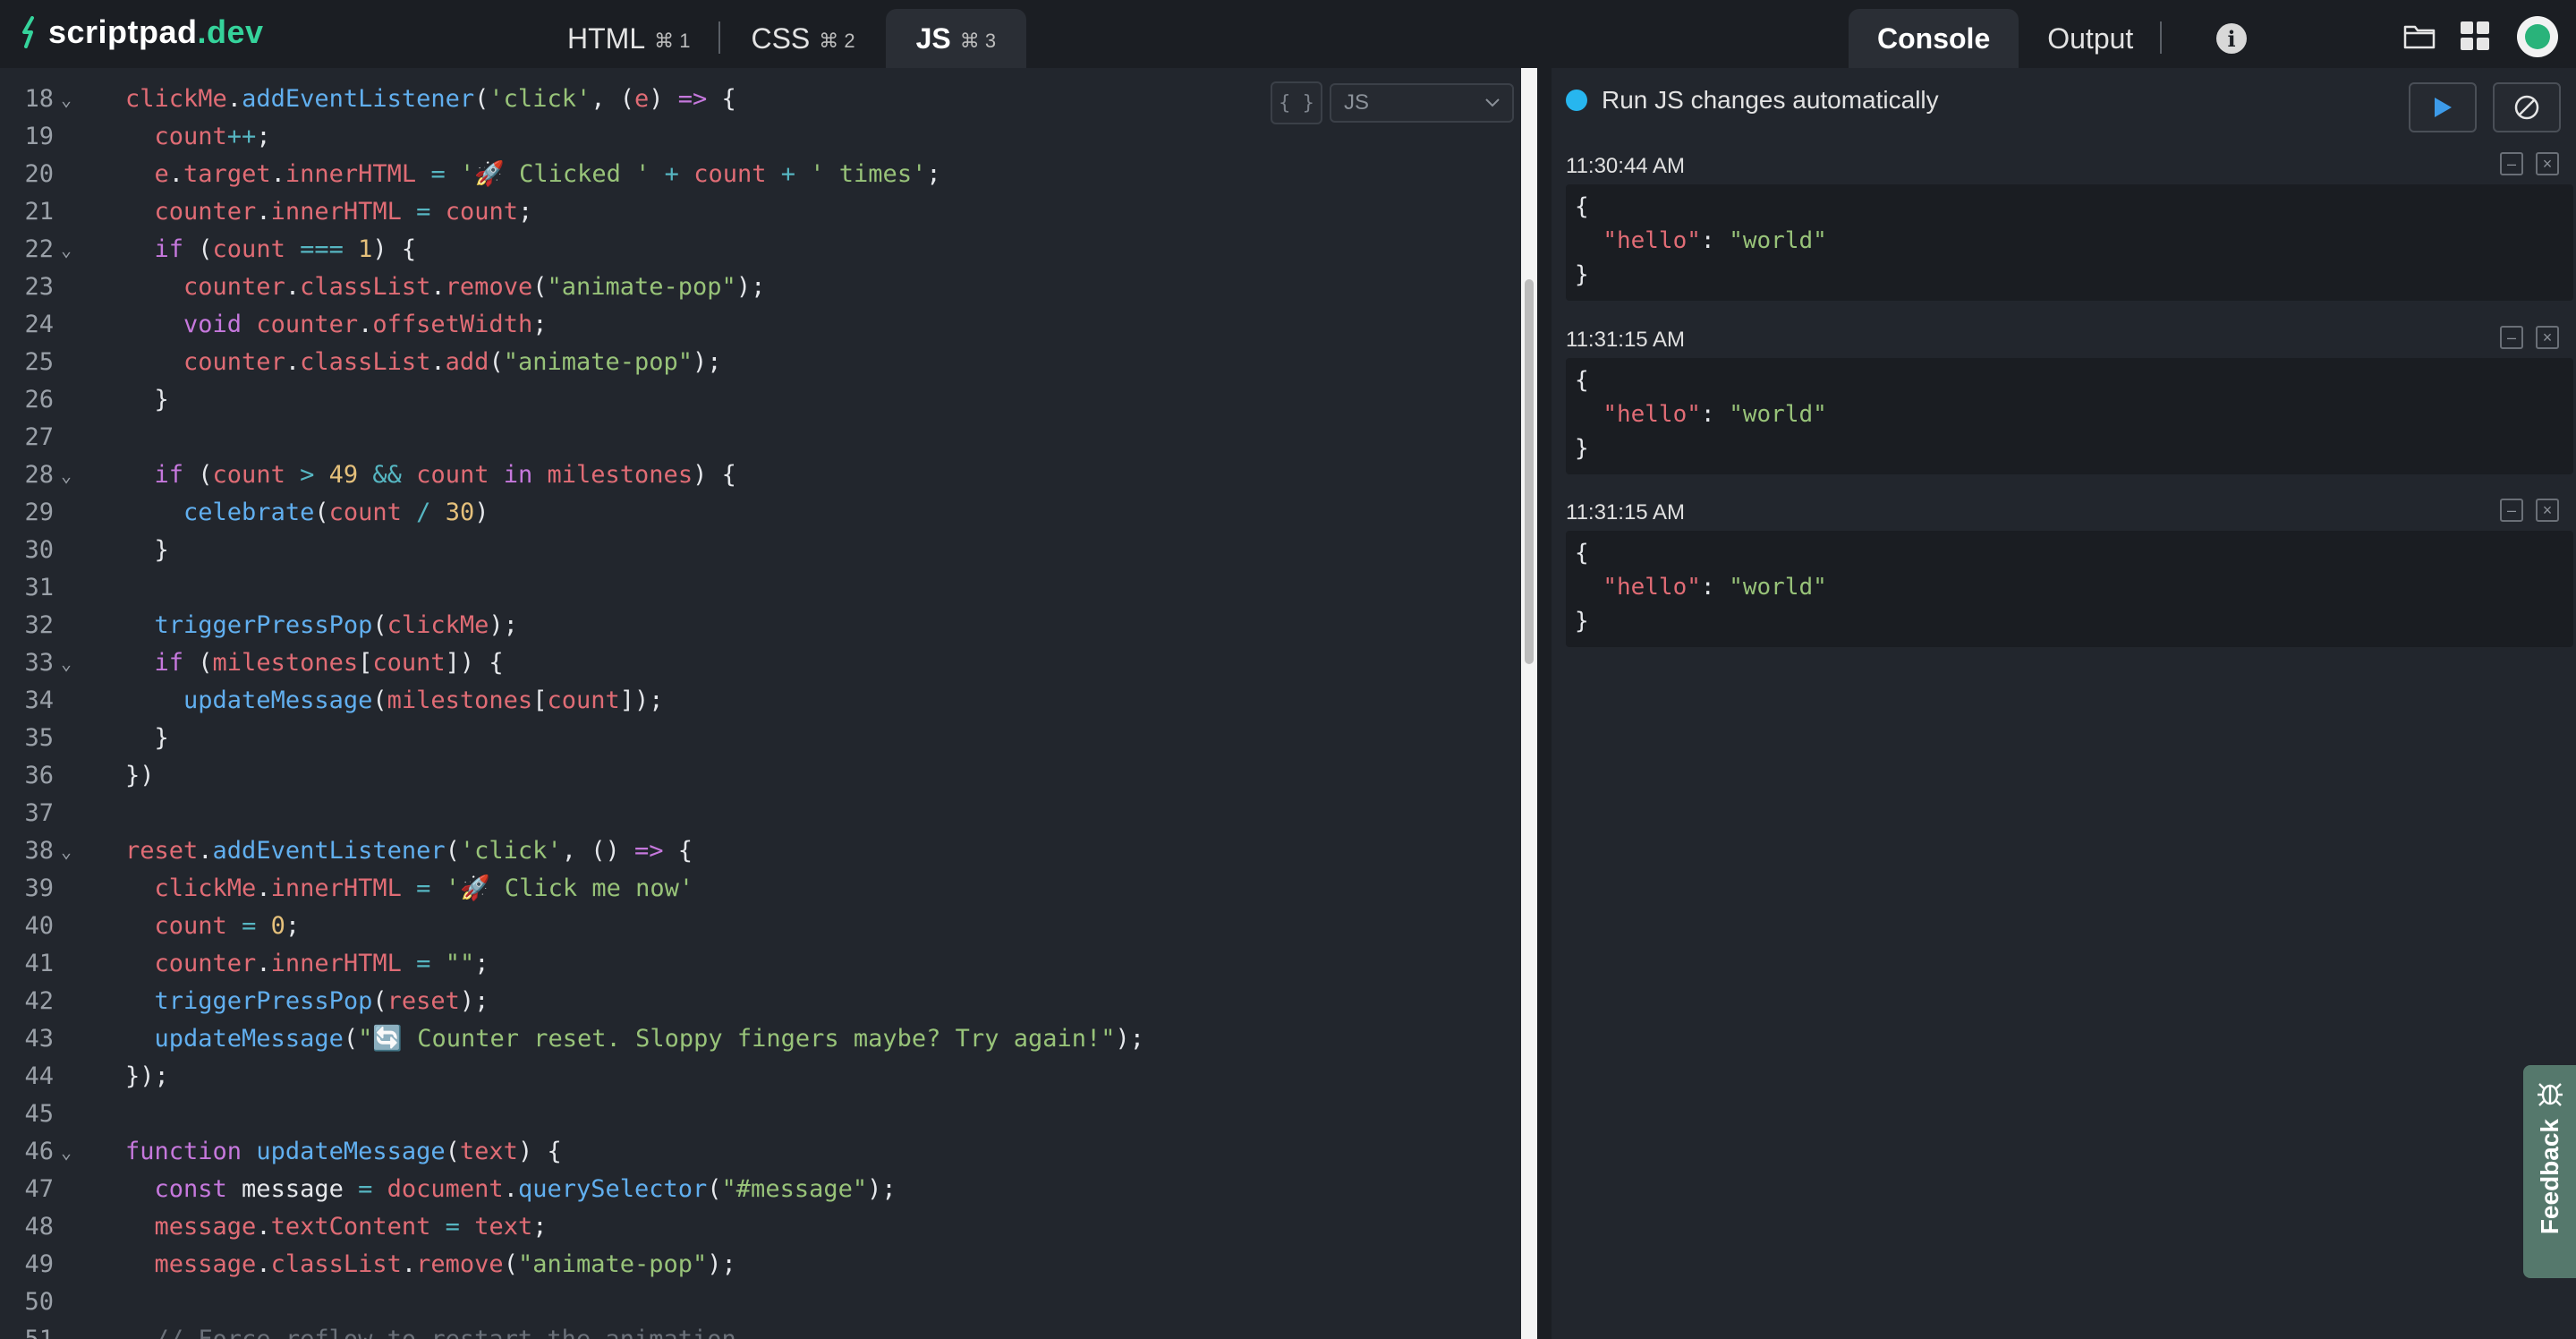 This screenshot has width=2576, height=1339. I want to click on code-line: 39 clickMe.innerHTML = '🚀 Click me now', so click(756, 889).